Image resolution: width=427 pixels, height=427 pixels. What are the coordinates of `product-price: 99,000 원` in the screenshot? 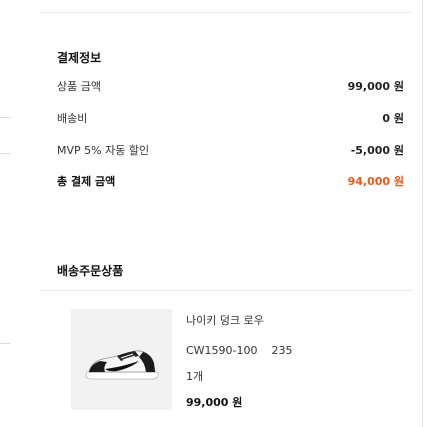 It's located at (214, 402).